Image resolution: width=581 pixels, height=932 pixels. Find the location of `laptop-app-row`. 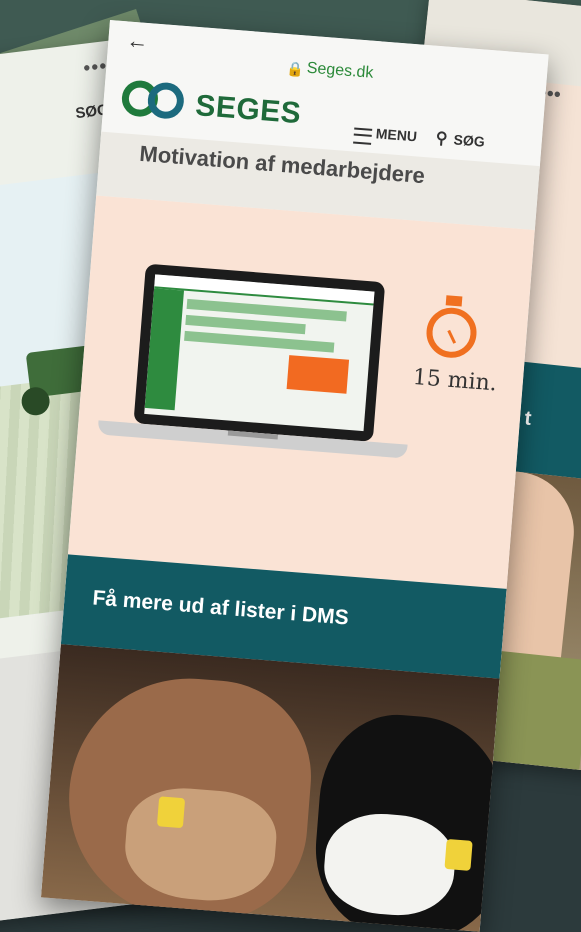

laptop-app-row is located at coordinates (259, 341).